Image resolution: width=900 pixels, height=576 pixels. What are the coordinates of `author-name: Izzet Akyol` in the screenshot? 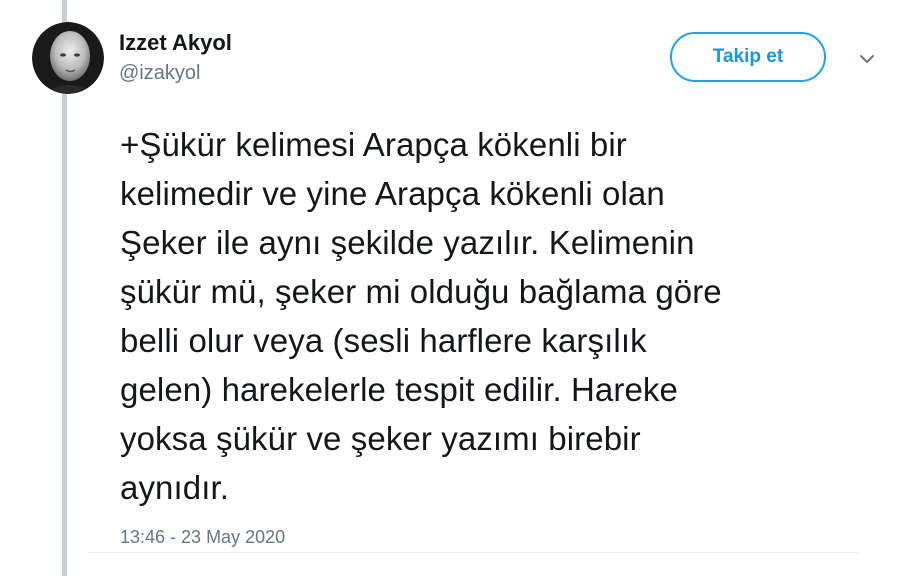 It's located at (175, 43).